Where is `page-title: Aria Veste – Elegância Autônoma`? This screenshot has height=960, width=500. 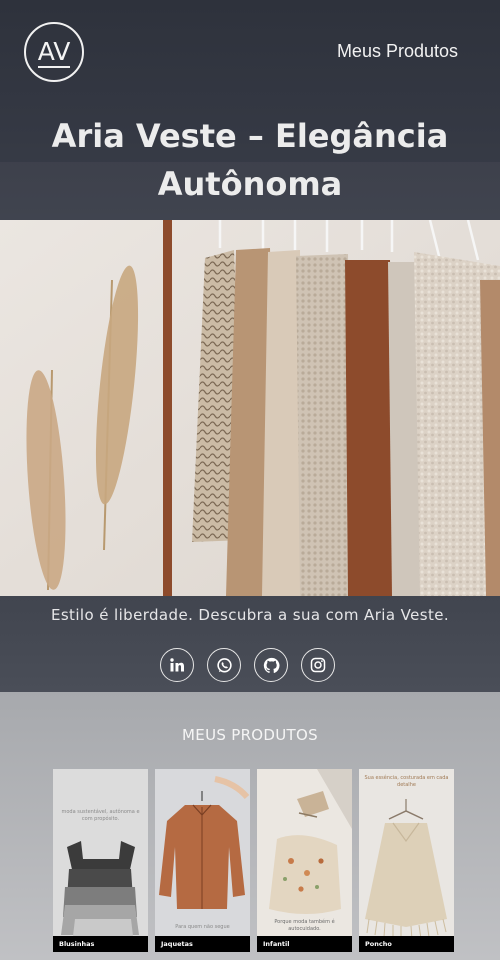 page-title: Aria Veste – Elegância Autônoma is located at coordinates (250, 160).